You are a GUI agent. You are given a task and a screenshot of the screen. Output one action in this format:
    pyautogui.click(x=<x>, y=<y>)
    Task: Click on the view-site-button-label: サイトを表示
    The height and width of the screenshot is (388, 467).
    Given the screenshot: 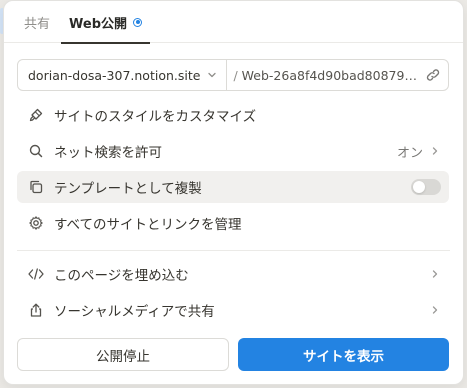 What is the action you would take?
    pyautogui.click(x=343, y=356)
    